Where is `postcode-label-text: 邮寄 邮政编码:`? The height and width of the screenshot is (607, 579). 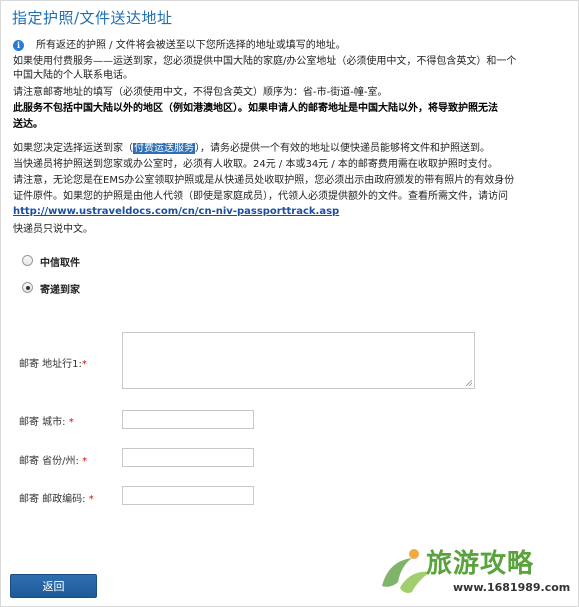
postcode-label-text: 邮寄 邮政编码: is located at coordinates (52, 499).